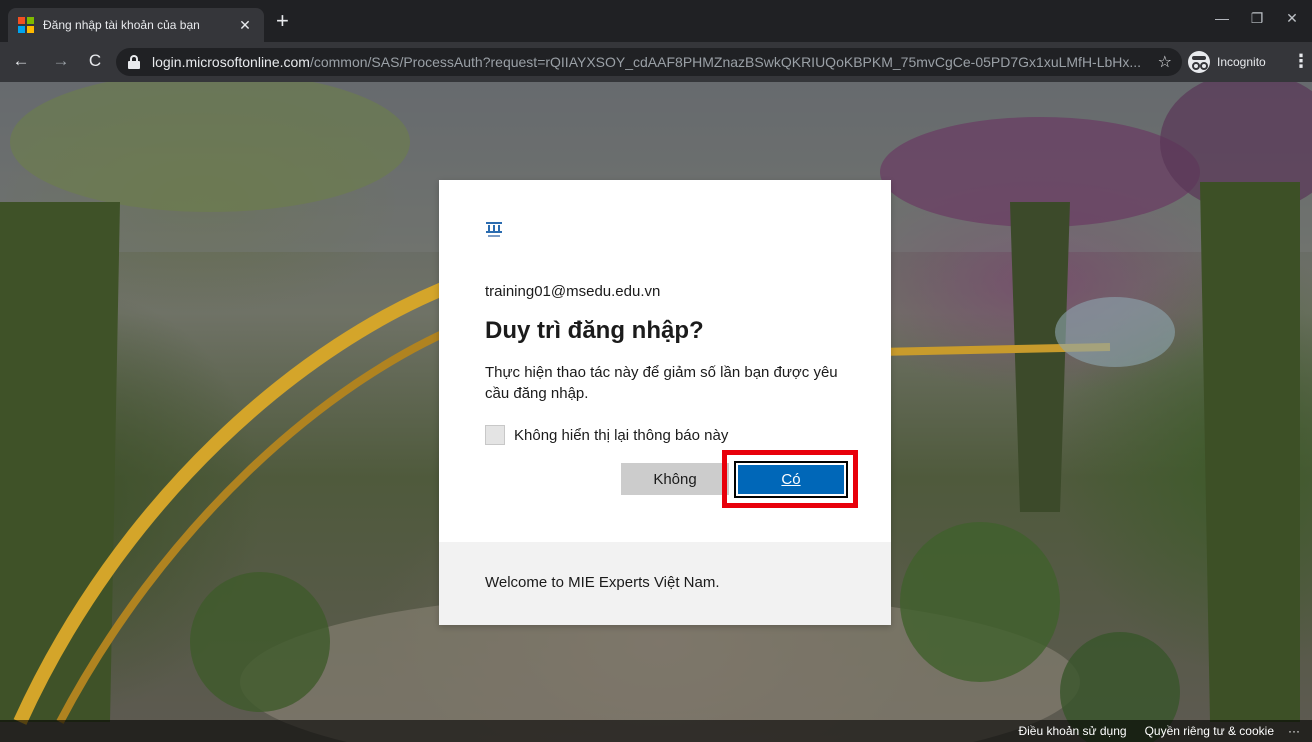 The width and height of the screenshot is (1312, 742). Describe the element at coordinates (95, 61) in the screenshot. I see `reload-icon: C` at that location.